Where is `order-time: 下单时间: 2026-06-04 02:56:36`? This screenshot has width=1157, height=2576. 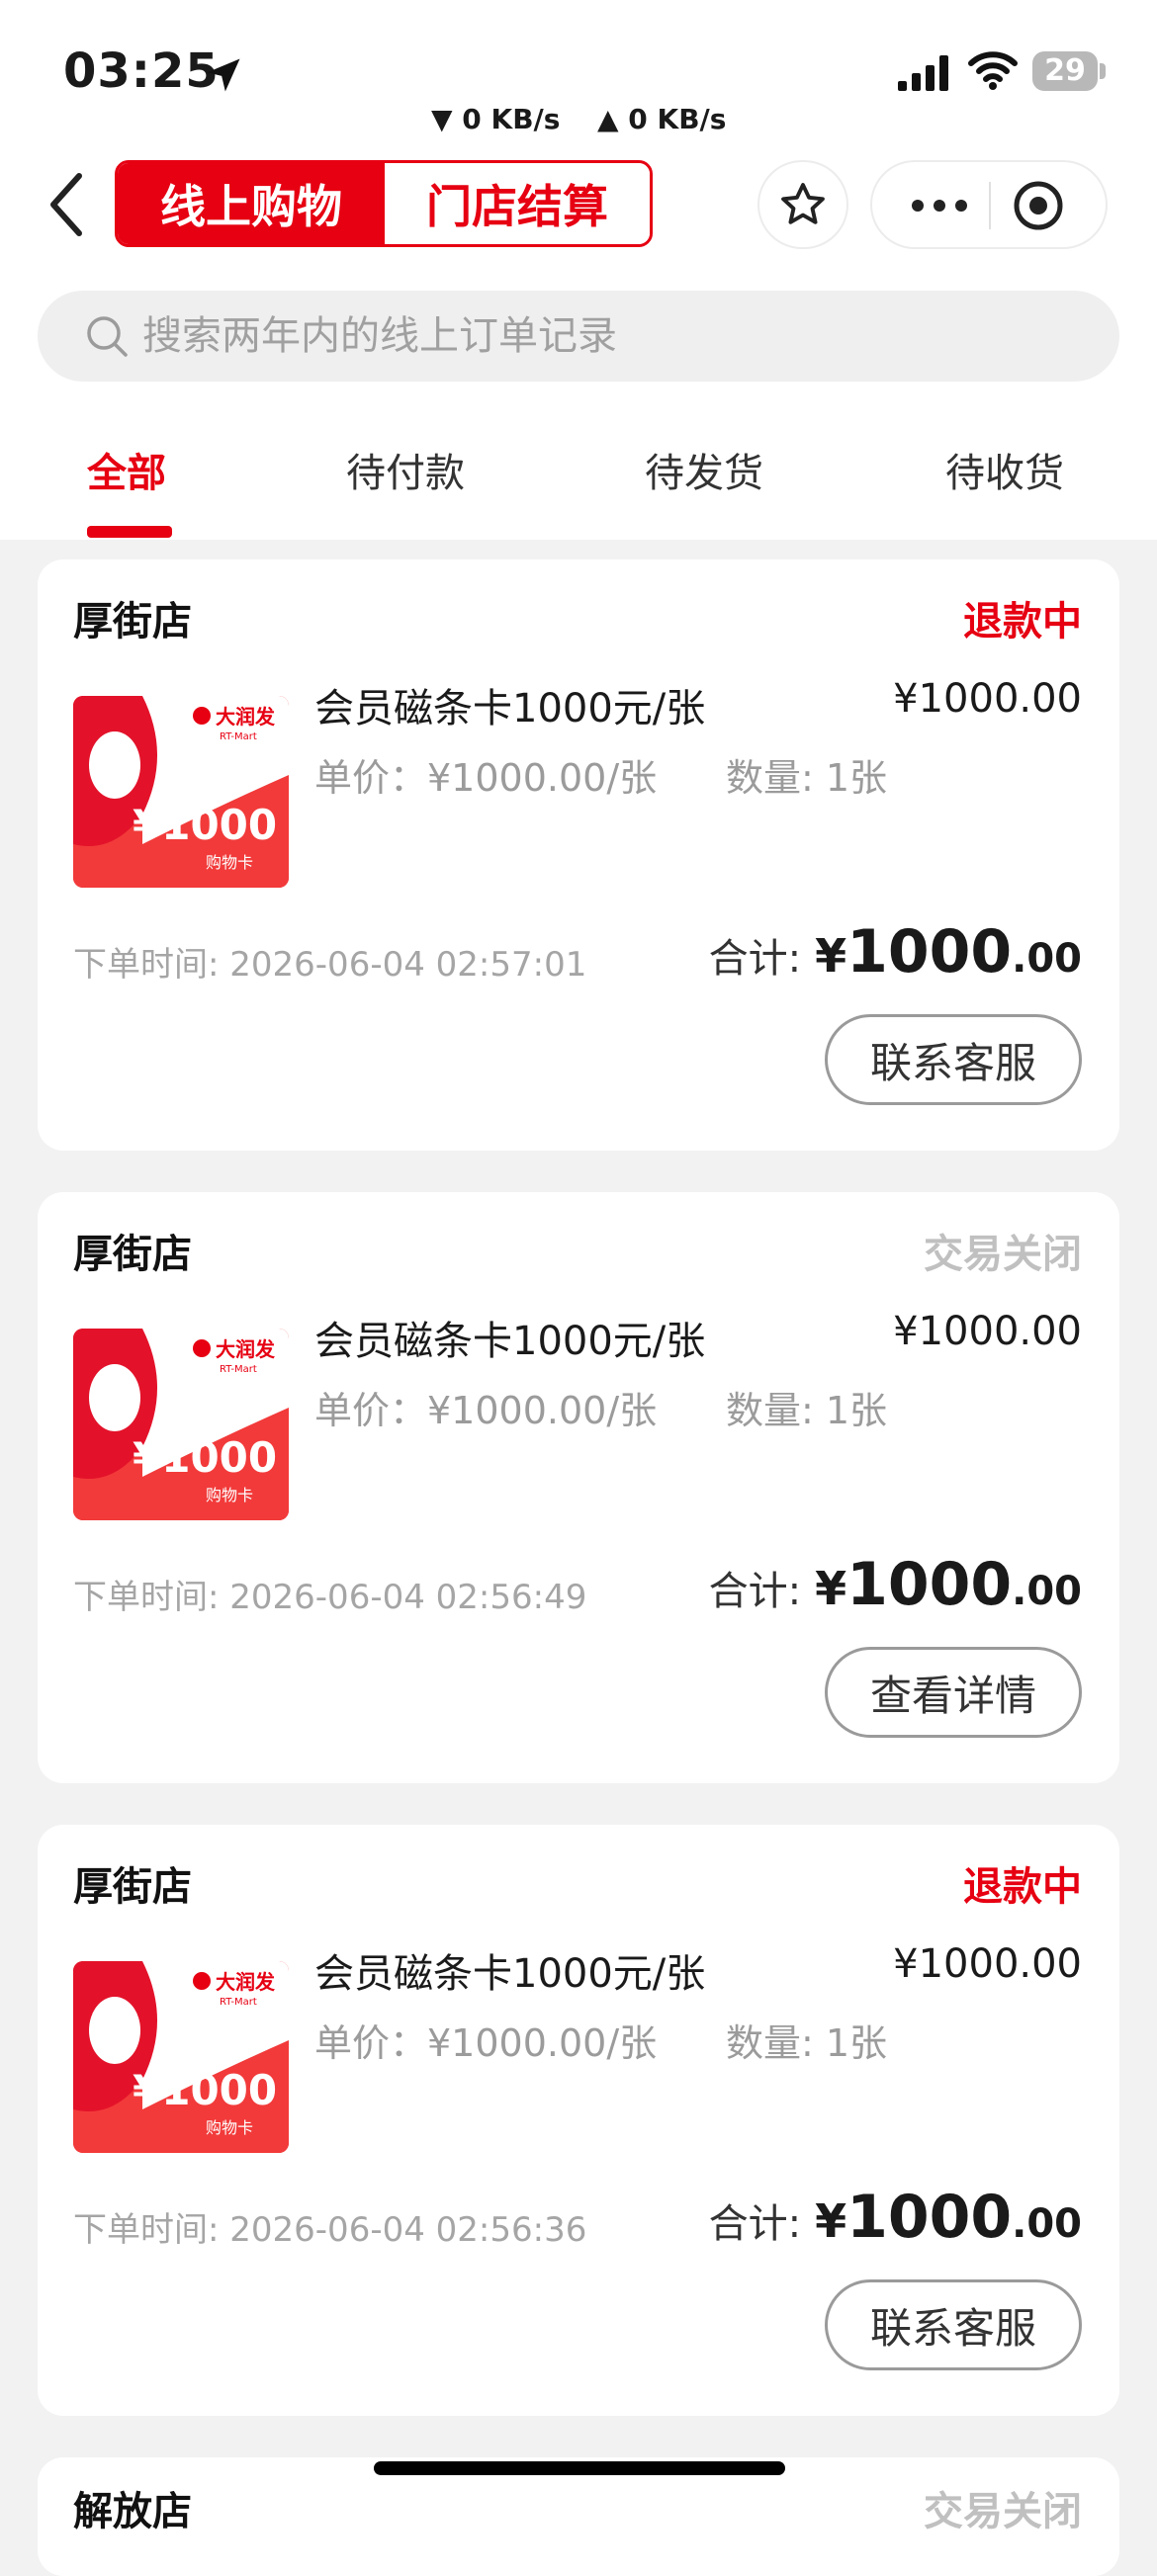 order-time: 下单时间: 2026-06-04 02:56:36 is located at coordinates (330, 2230).